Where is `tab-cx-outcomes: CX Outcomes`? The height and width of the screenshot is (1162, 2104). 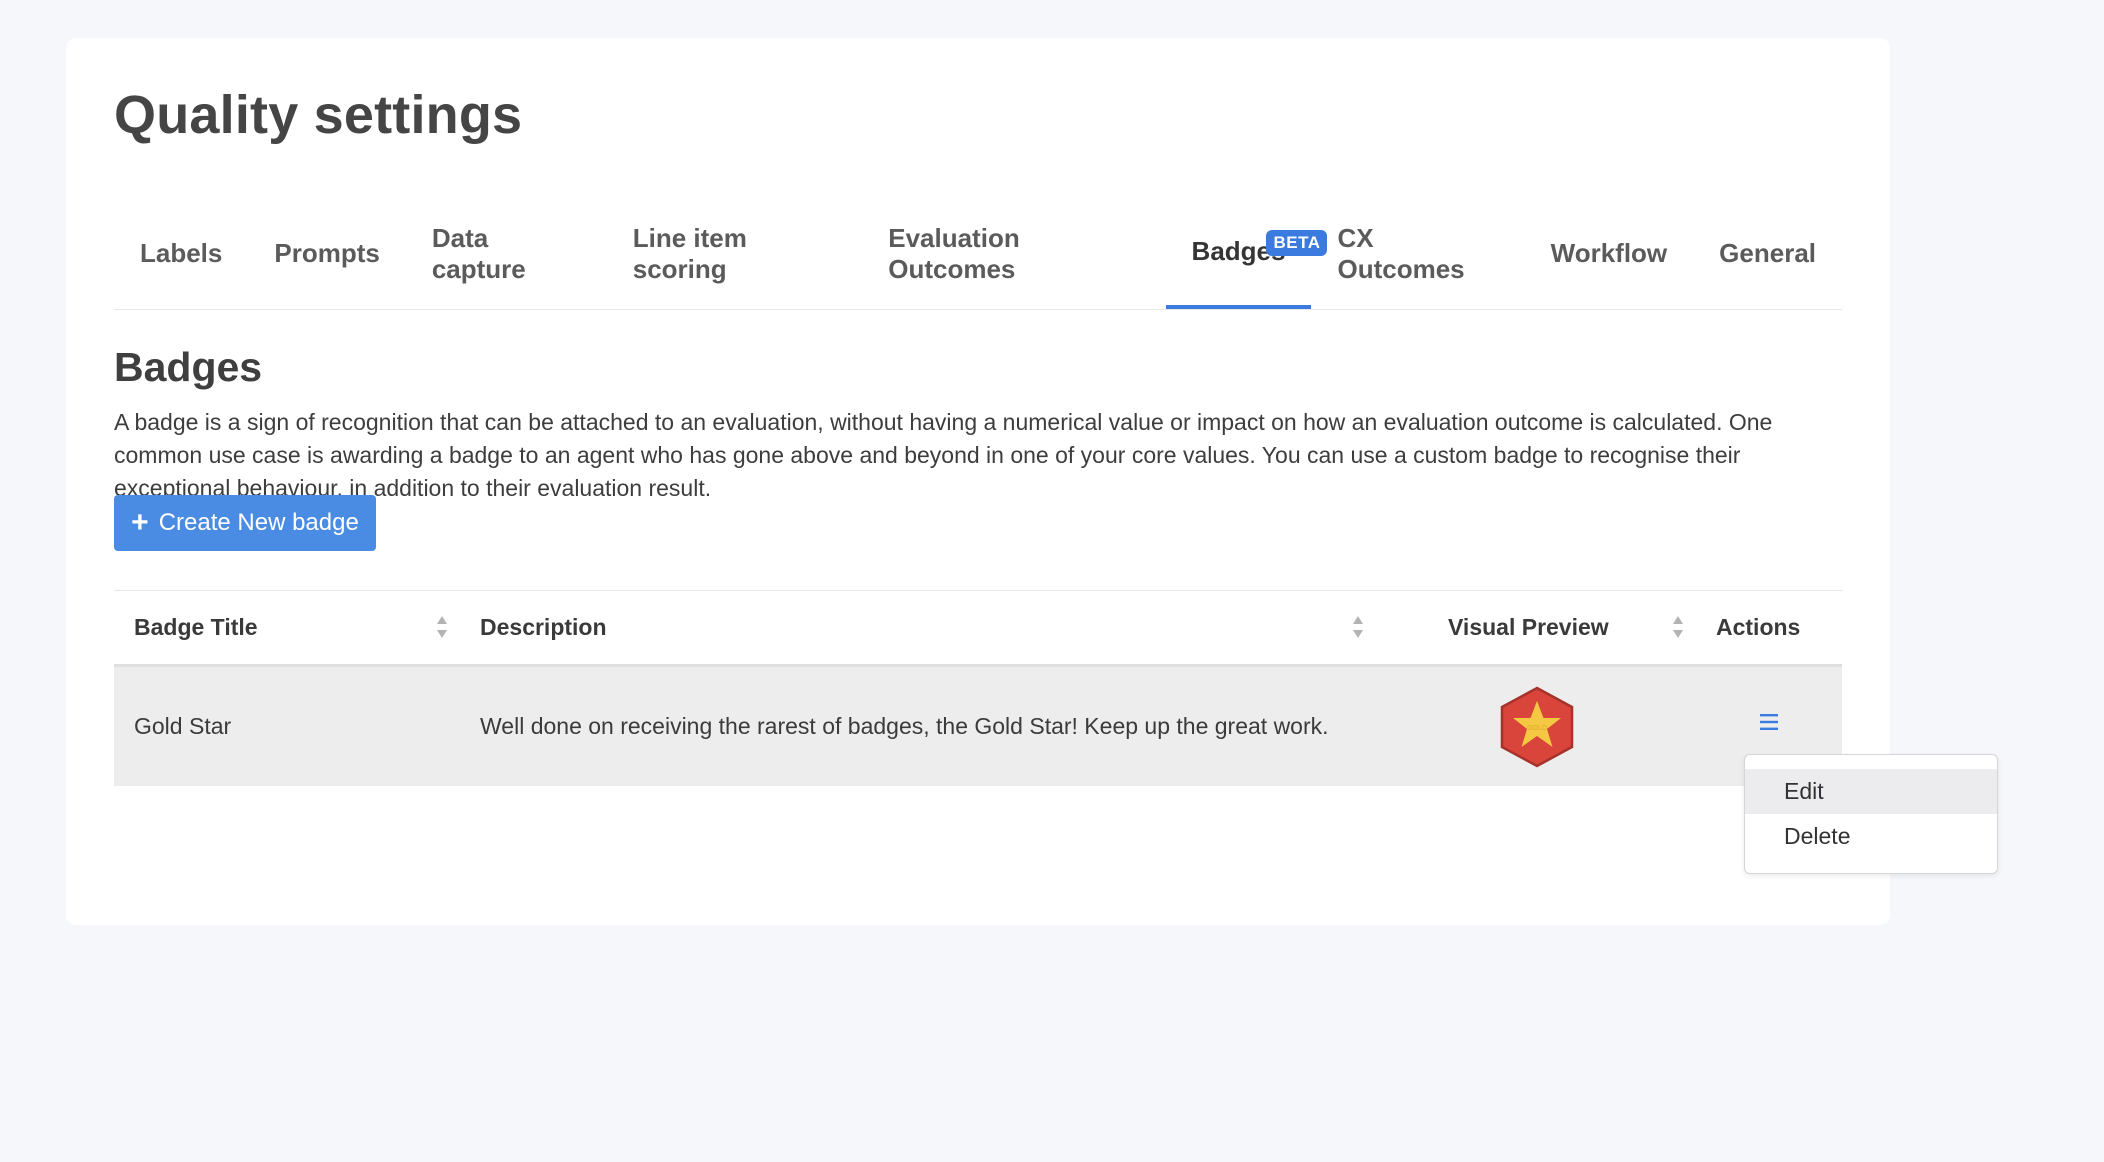 tab-cx-outcomes: CX Outcomes is located at coordinates (1417, 253).